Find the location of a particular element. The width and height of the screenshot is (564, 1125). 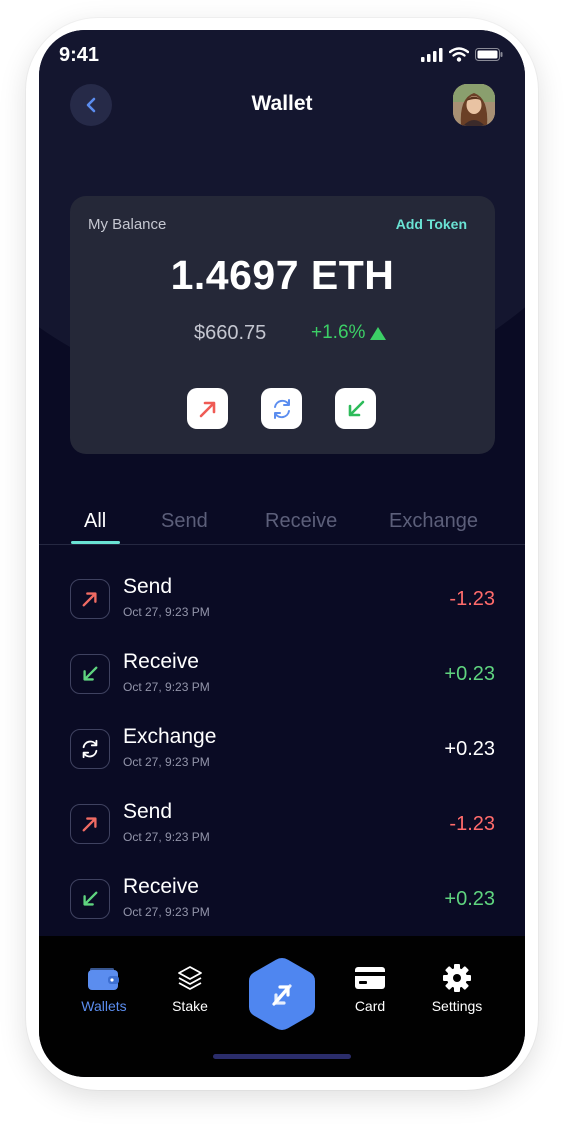

balance-change: +1.6% is located at coordinates (349, 333).